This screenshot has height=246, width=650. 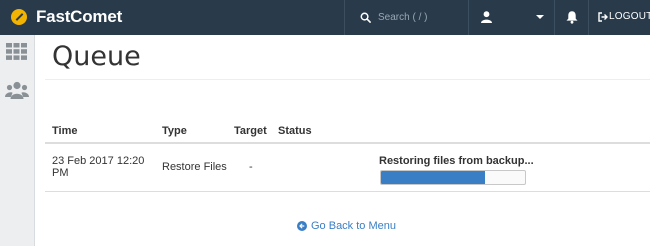 I want to click on users-icon, so click(x=17, y=90).